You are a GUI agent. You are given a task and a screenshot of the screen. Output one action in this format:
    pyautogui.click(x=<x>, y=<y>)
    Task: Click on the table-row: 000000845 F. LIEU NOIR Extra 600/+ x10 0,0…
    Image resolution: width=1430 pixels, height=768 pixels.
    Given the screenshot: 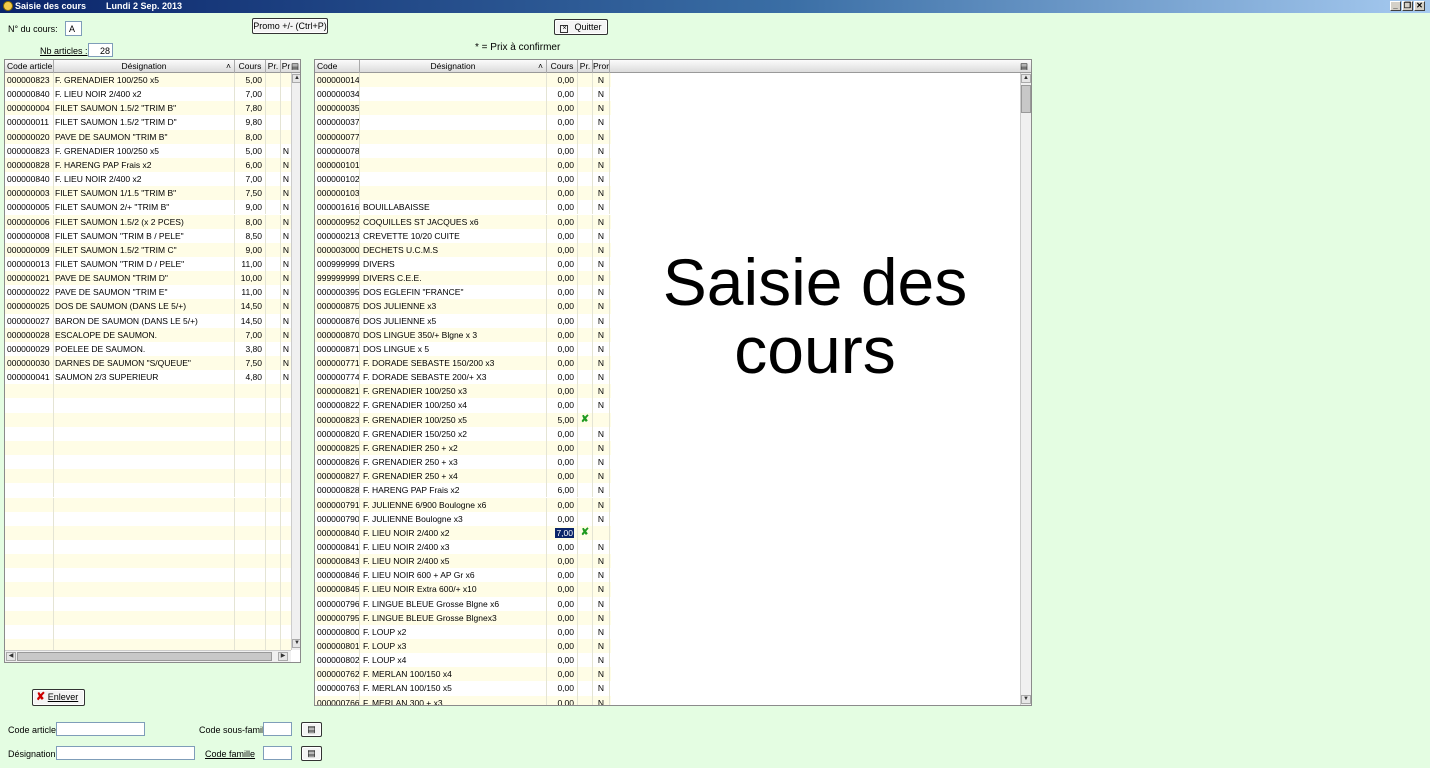 What is the action you would take?
    pyautogui.click(x=463, y=589)
    